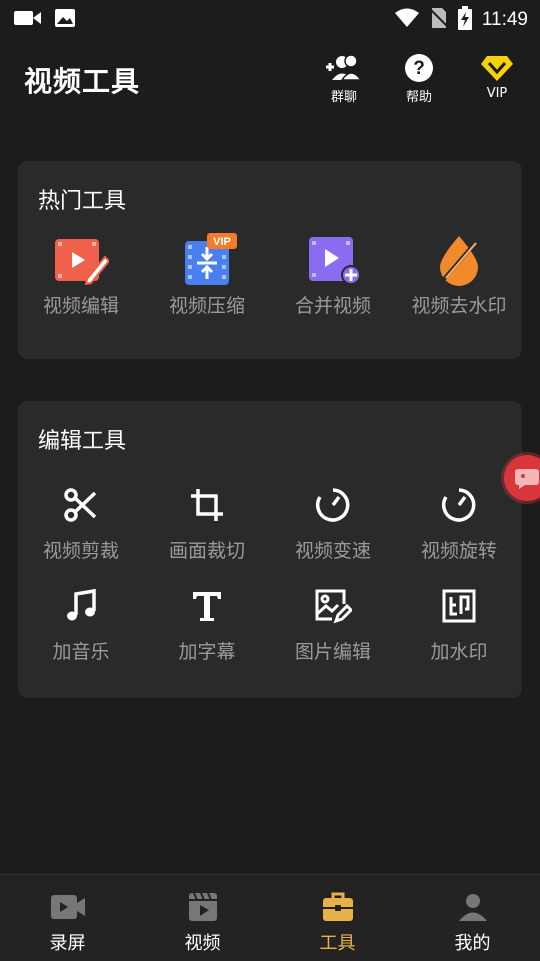  I want to click on text-icon, so click(207, 606).